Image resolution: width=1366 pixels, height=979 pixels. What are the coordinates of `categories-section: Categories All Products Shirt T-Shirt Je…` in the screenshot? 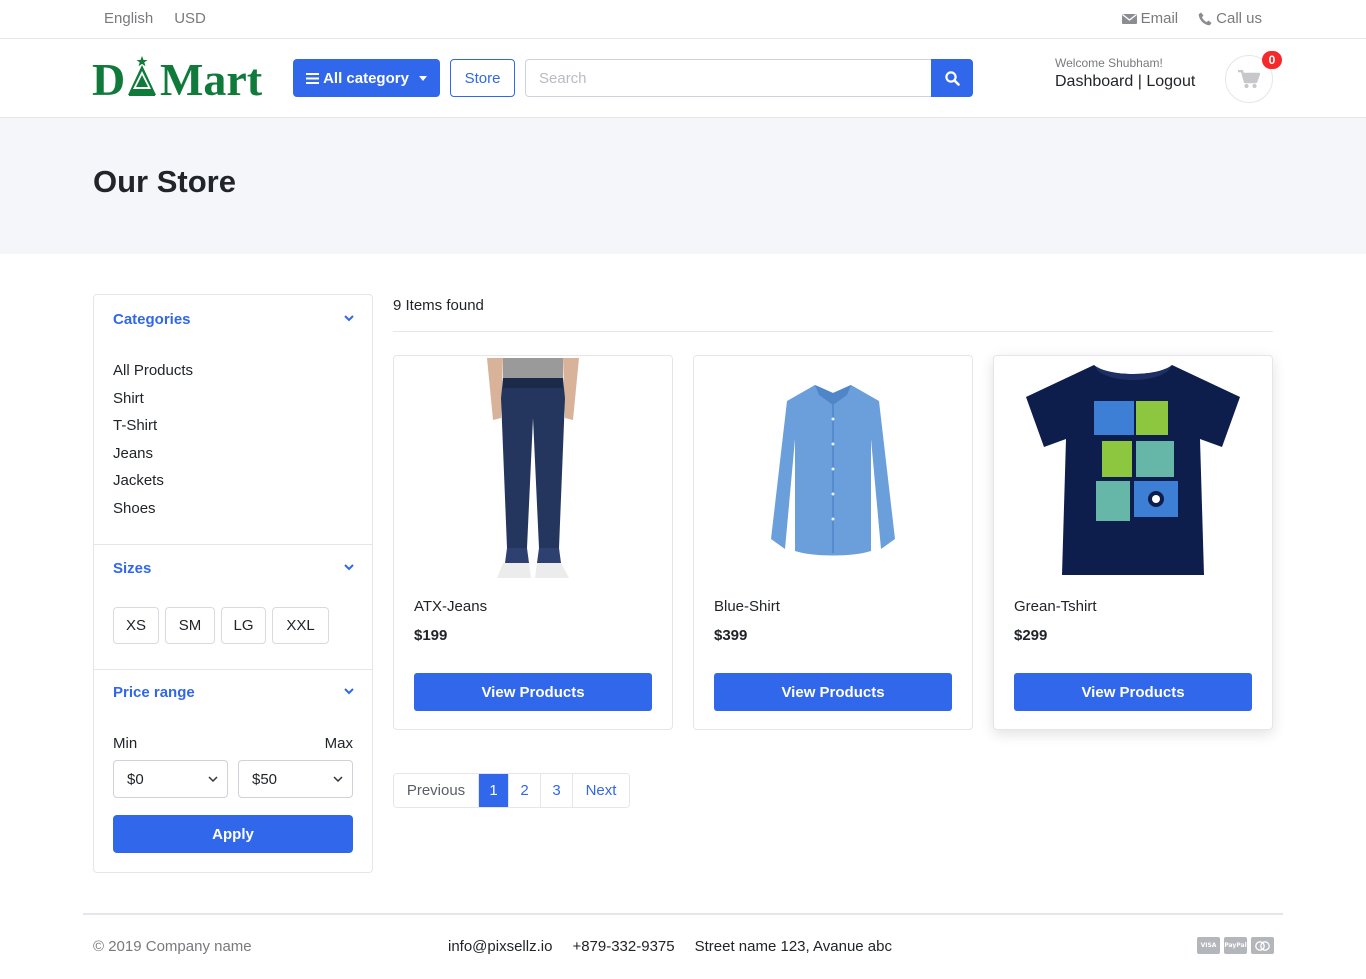 It's located at (233, 420).